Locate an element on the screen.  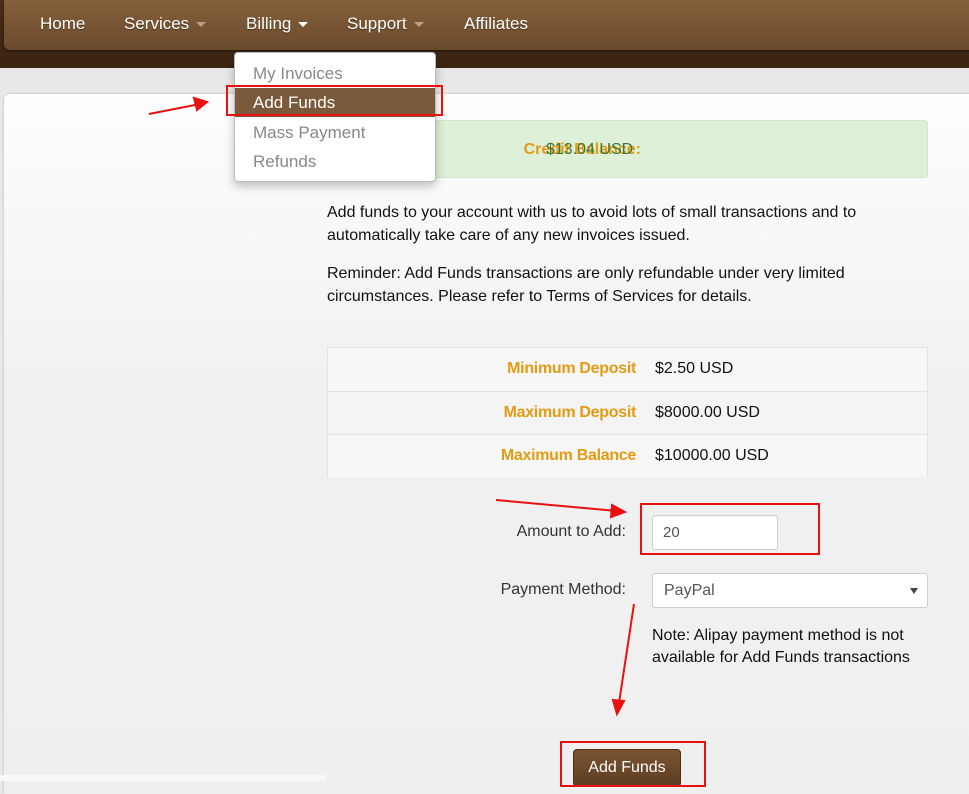
nav-support-label: Support is located at coordinates (377, 23).